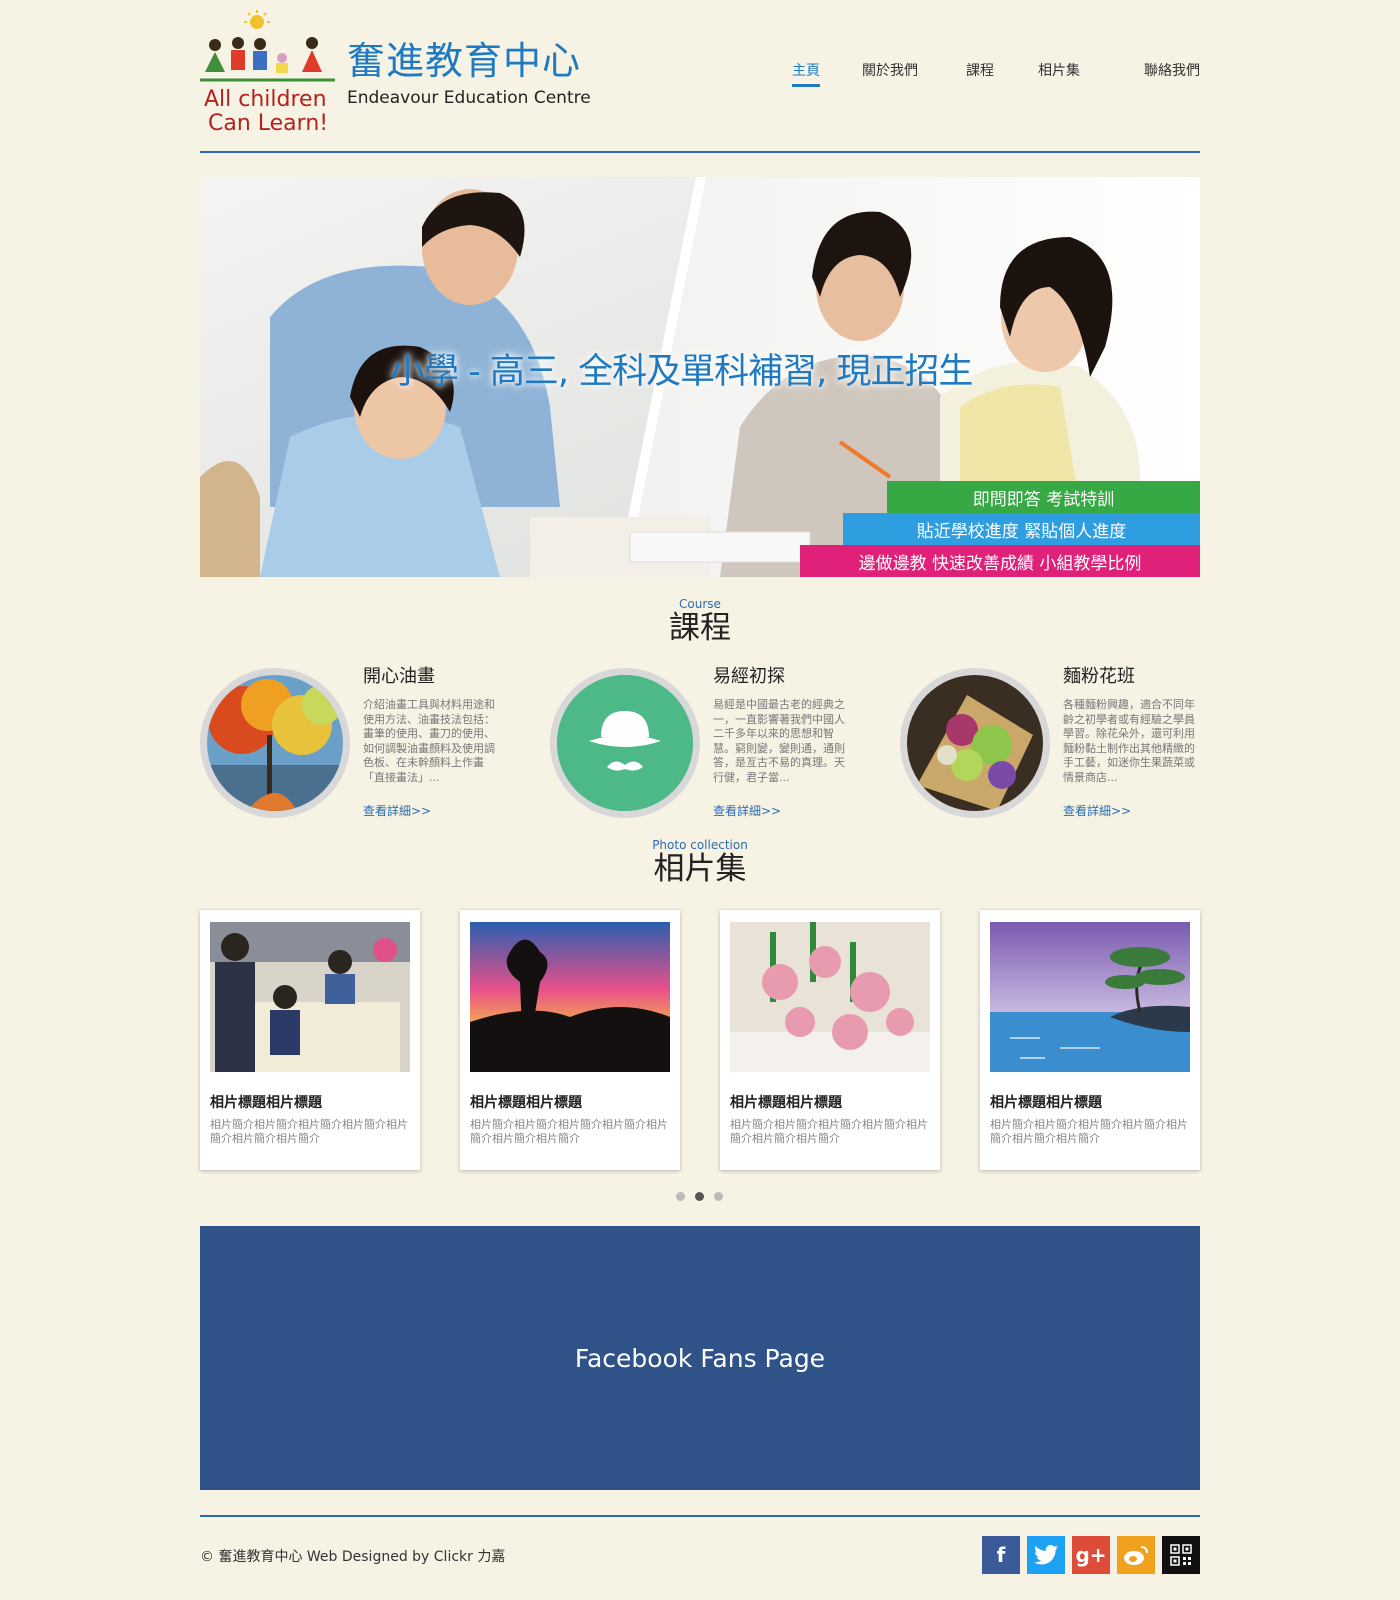  I want to click on facebook-fans-page: Facebook Fans Page, so click(700, 1358).